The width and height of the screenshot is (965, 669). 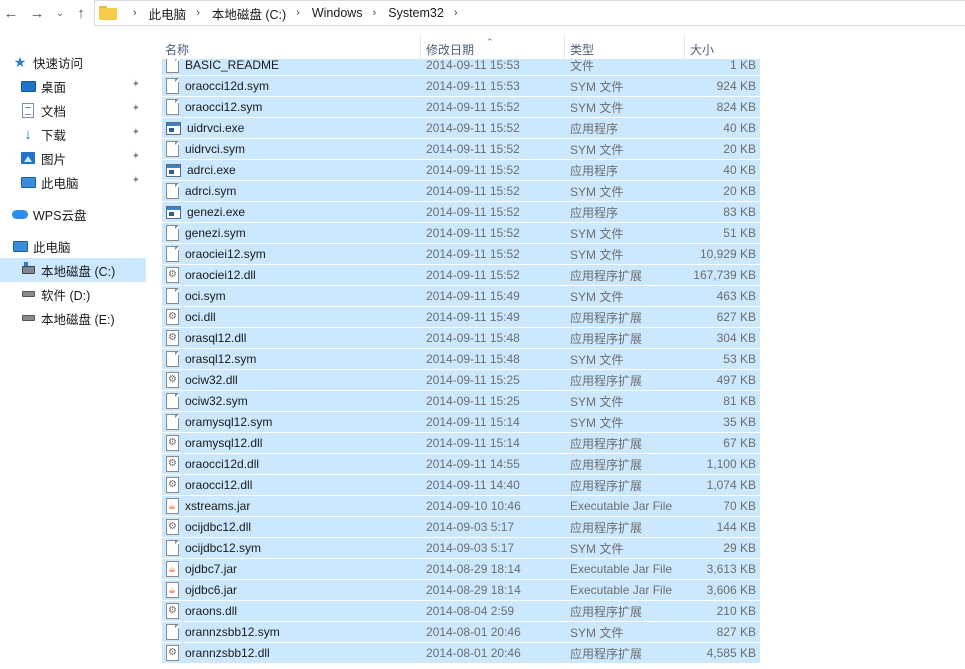 I want to click on file-row: uidrvci.sym 2014-09-11 15:52 SYM 文件 20 KB, so click(x=461, y=149).